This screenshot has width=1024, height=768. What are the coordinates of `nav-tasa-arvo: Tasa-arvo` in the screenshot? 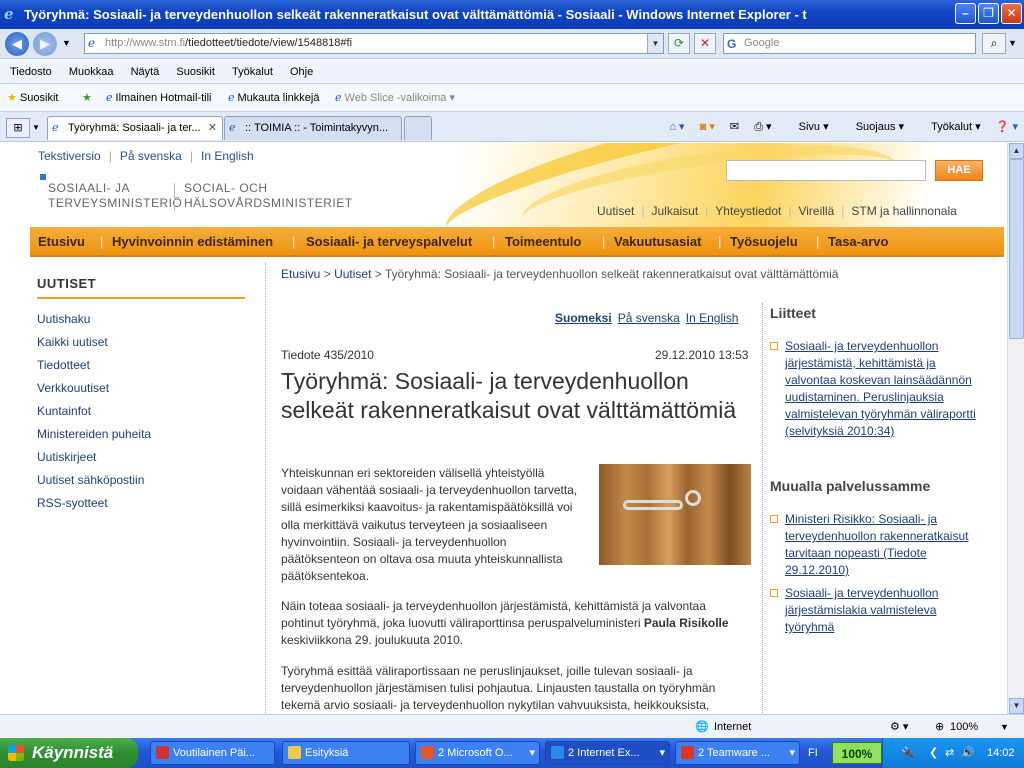 It's located at (858, 242).